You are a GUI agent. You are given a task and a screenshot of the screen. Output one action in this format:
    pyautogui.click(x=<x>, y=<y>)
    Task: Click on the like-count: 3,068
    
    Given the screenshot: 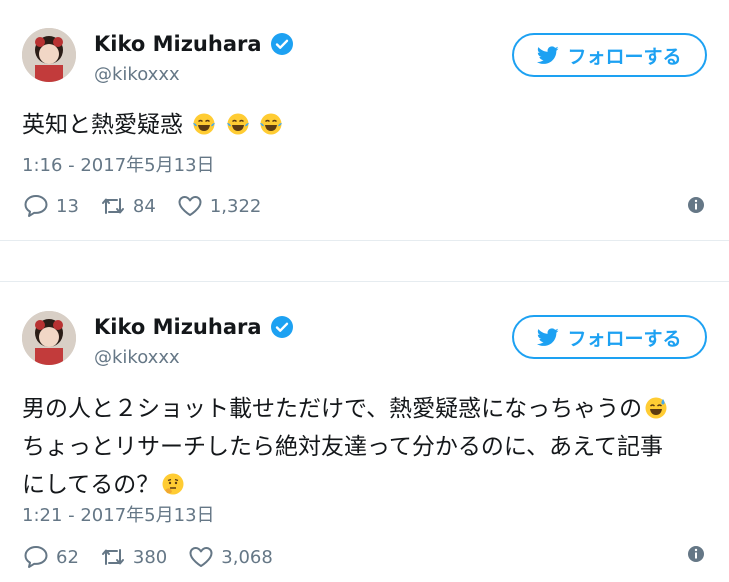 What is the action you would take?
    pyautogui.click(x=247, y=557)
    